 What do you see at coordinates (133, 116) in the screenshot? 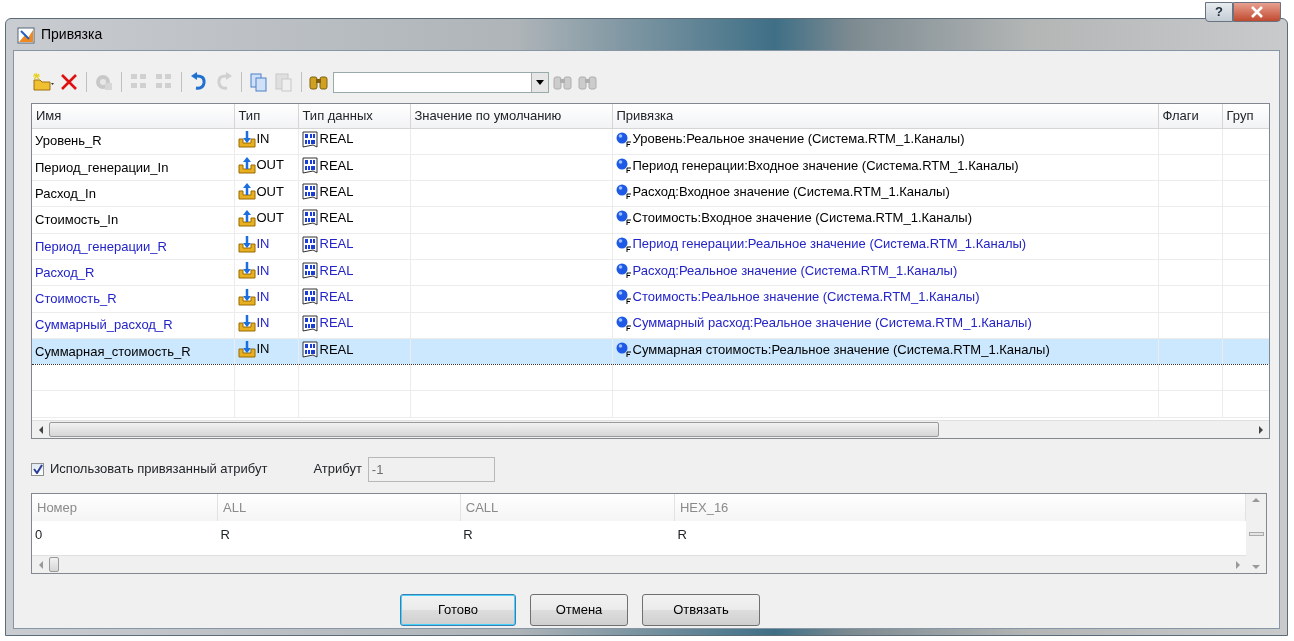
I see `column-header: Имя` at bounding box center [133, 116].